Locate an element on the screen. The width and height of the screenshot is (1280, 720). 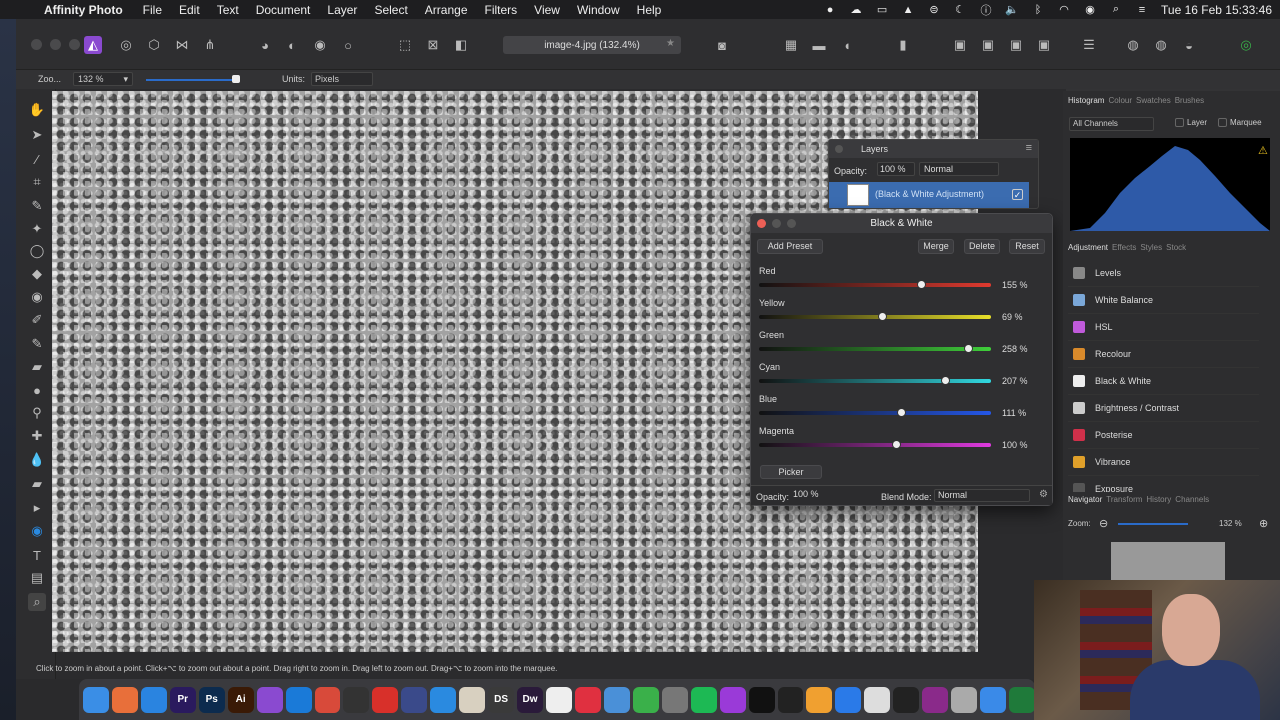
news-icon is located at coordinates (587, 699).